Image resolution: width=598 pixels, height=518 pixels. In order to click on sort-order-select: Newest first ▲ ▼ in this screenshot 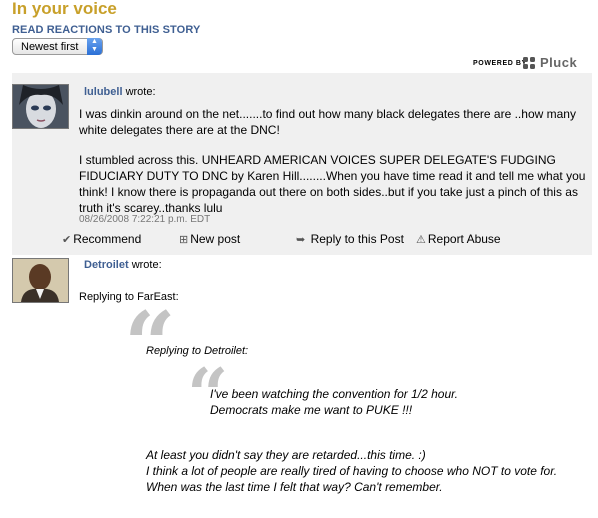, I will do `click(57, 46)`.